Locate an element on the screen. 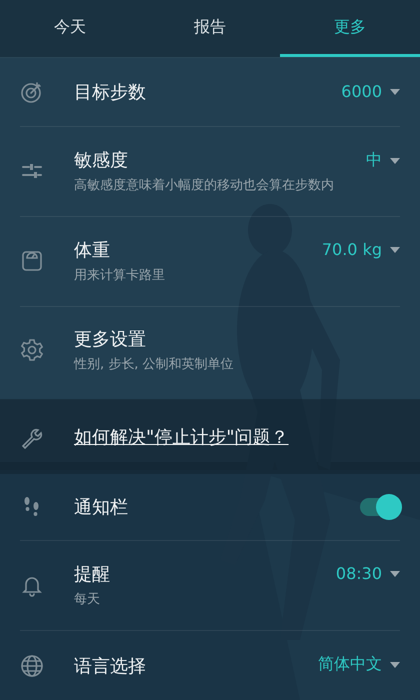 The image size is (420, 700). tab: 报告 is located at coordinates (210, 28).